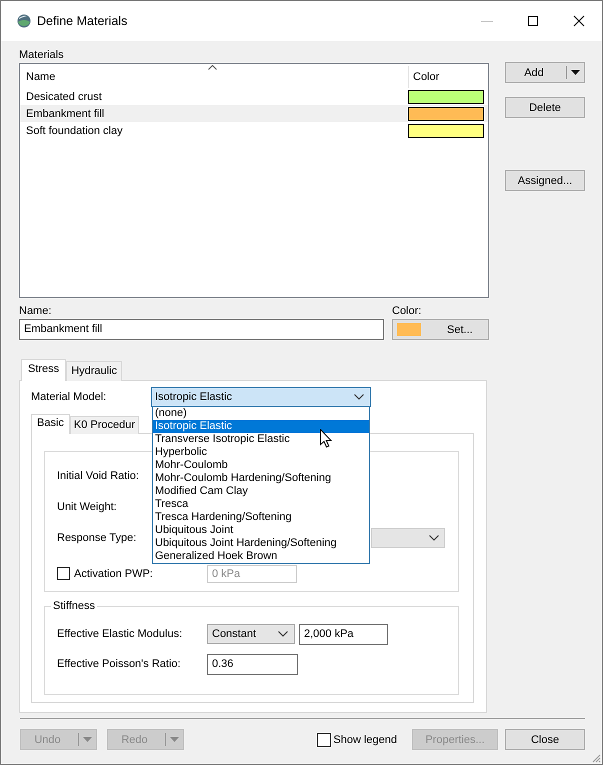 The image size is (603, 765). Describe the element at coordinates (324, 739) in the screenshot. I see `checkbox` at that location.